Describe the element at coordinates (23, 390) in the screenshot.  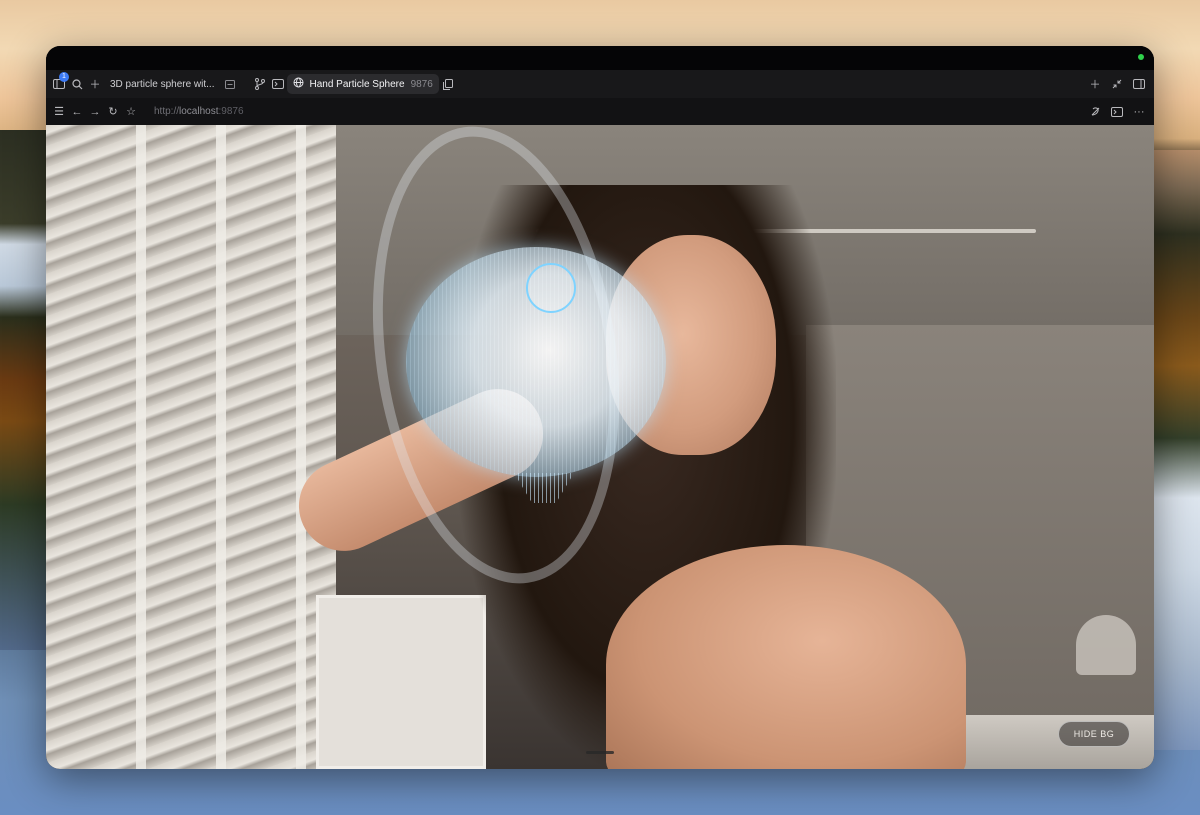
I see `desktop-wallpaper-left` at that location.